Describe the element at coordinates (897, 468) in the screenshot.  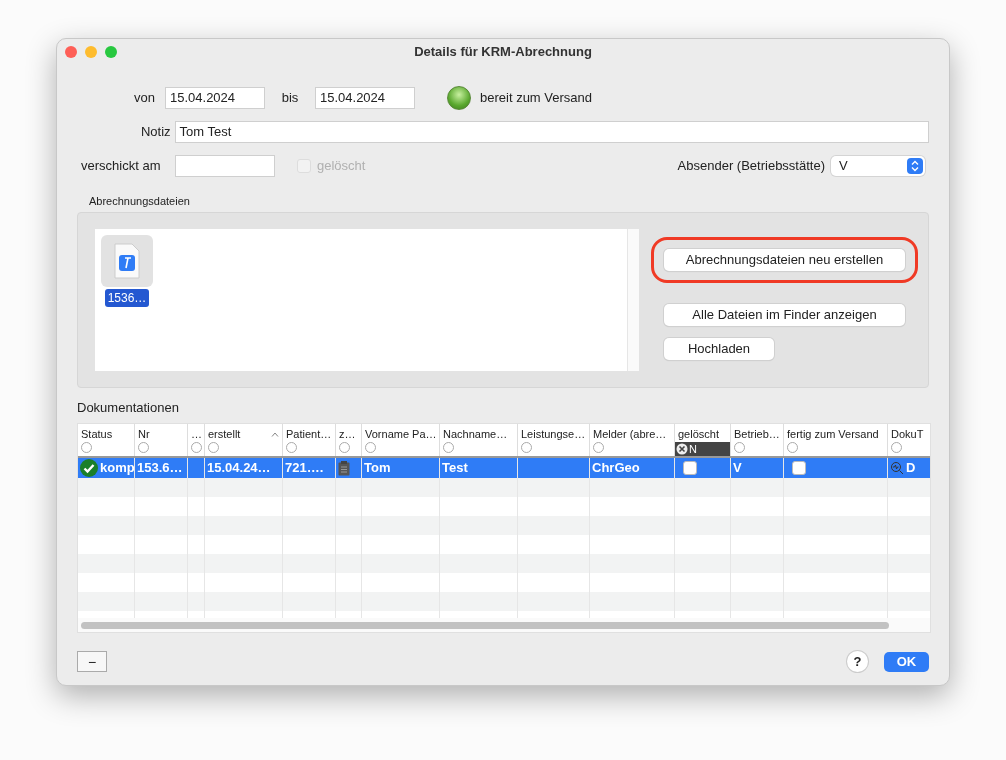
I see `magnifier-icon` at that location.